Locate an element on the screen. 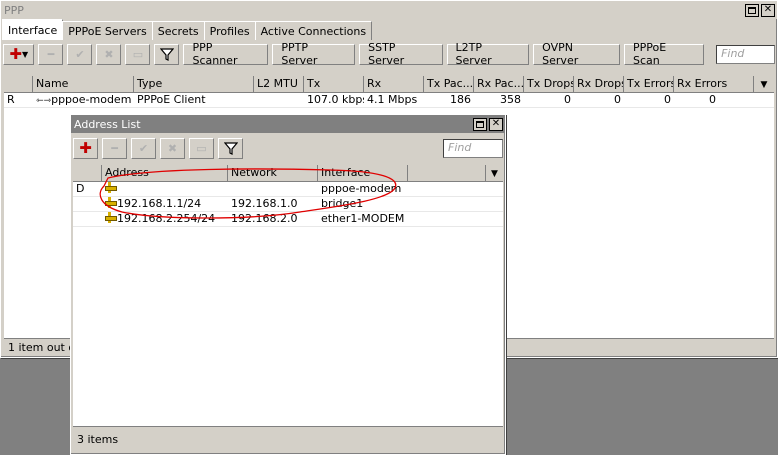  remove-address-button: ━ is located at coordinates (114, 148).